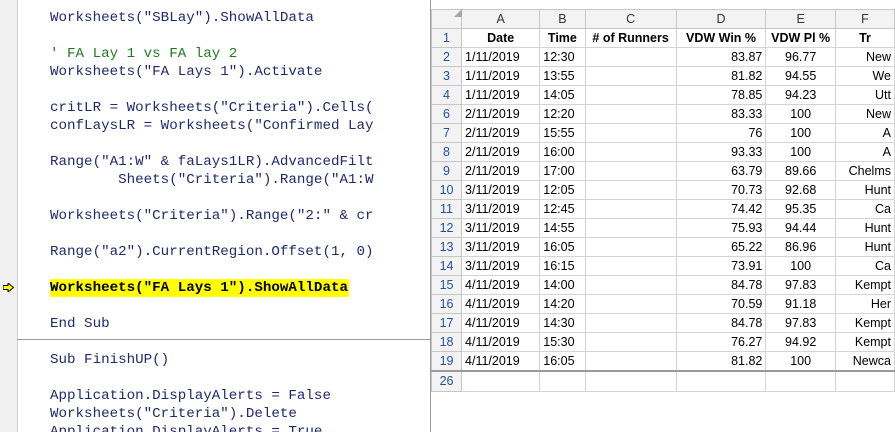 Image resolution: width=895 pixels, height=432 pixels. What do you see at coordinates (562, 95) in the screenshot?
I see `cell-time: 14:05` at bounding box center [562, 95].